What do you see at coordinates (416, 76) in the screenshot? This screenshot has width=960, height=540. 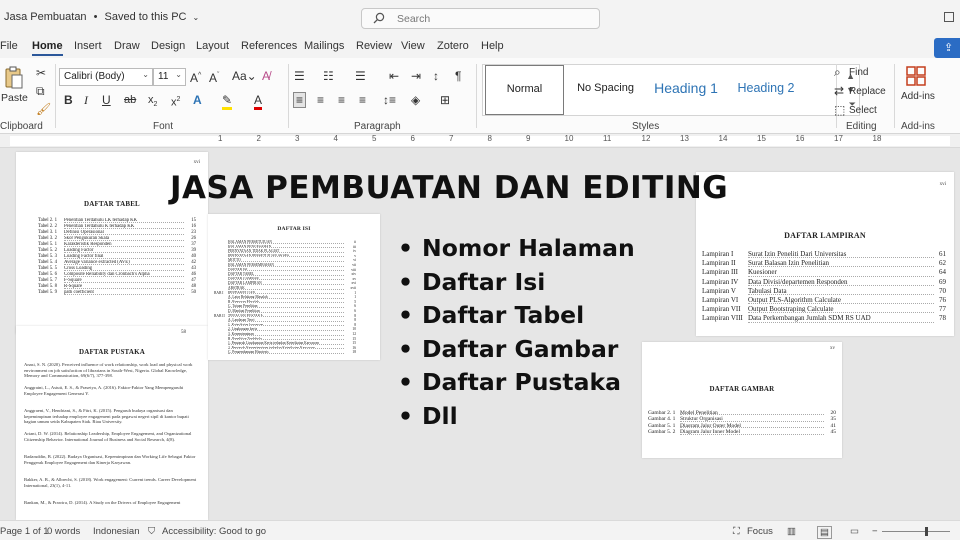 I see `increase-indent-icon: ⇥` at bounding box center [416, 76].